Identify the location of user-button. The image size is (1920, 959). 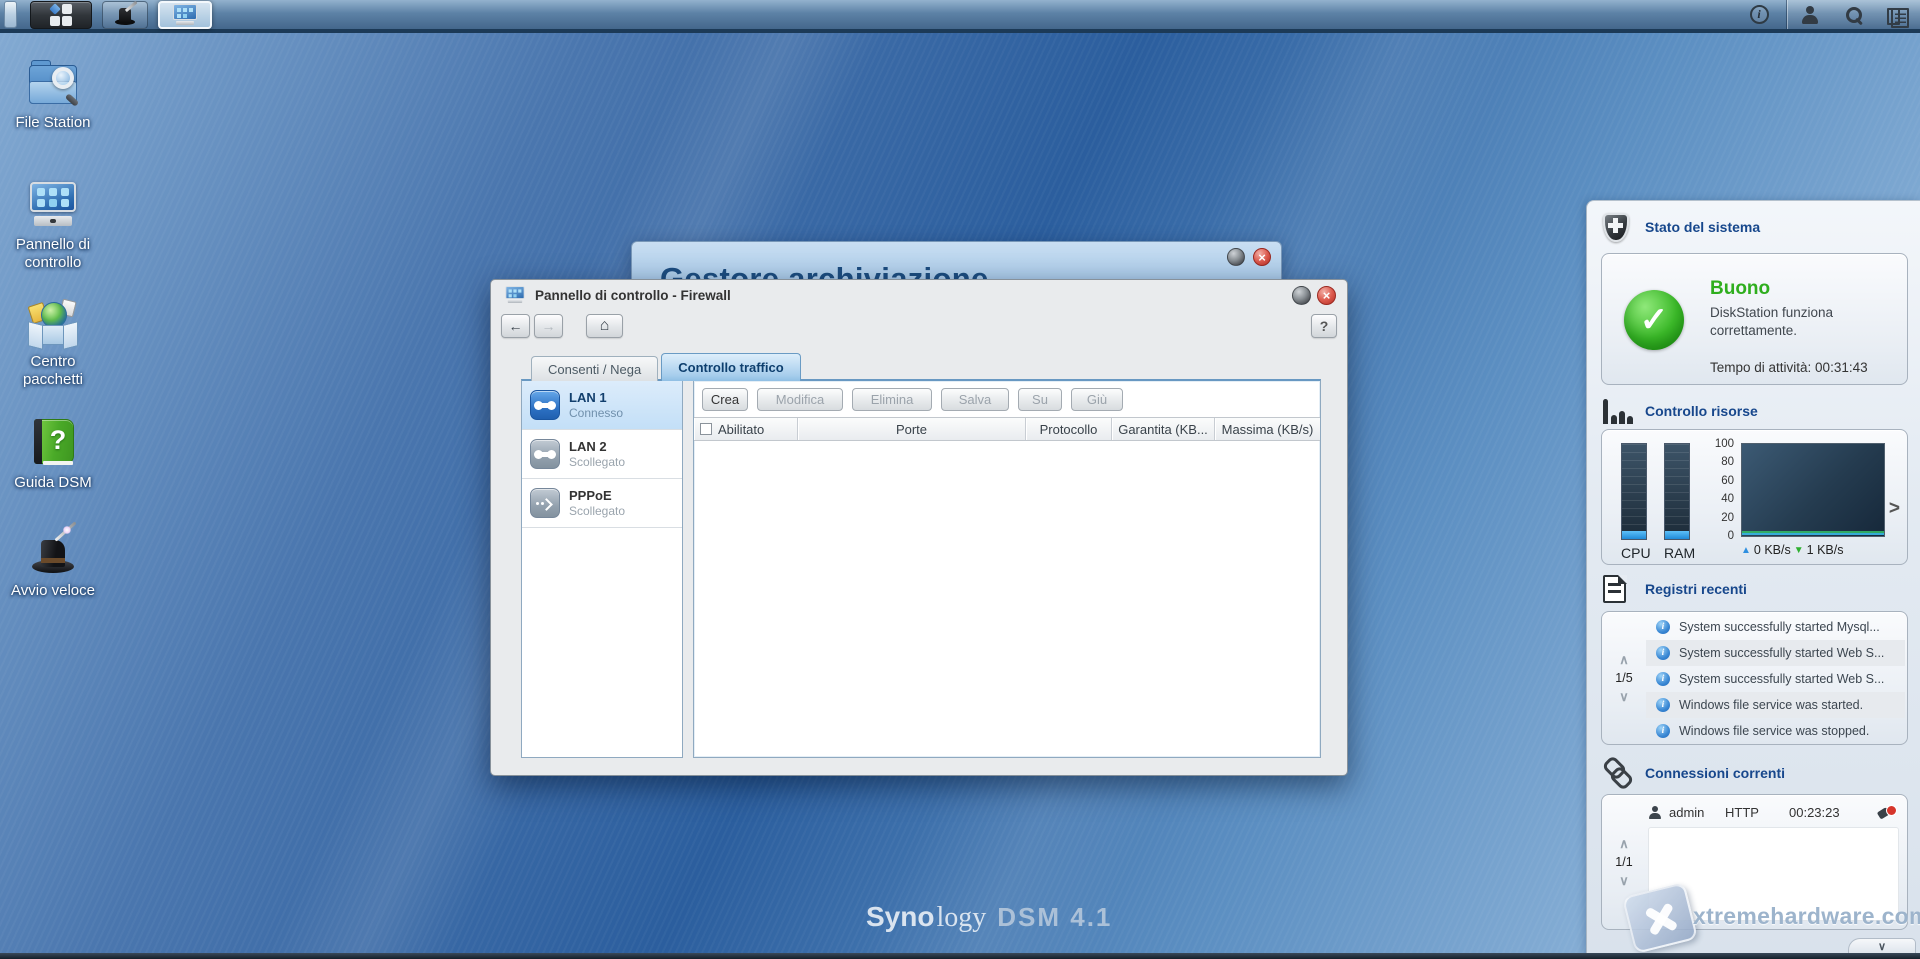
(1810, 14).